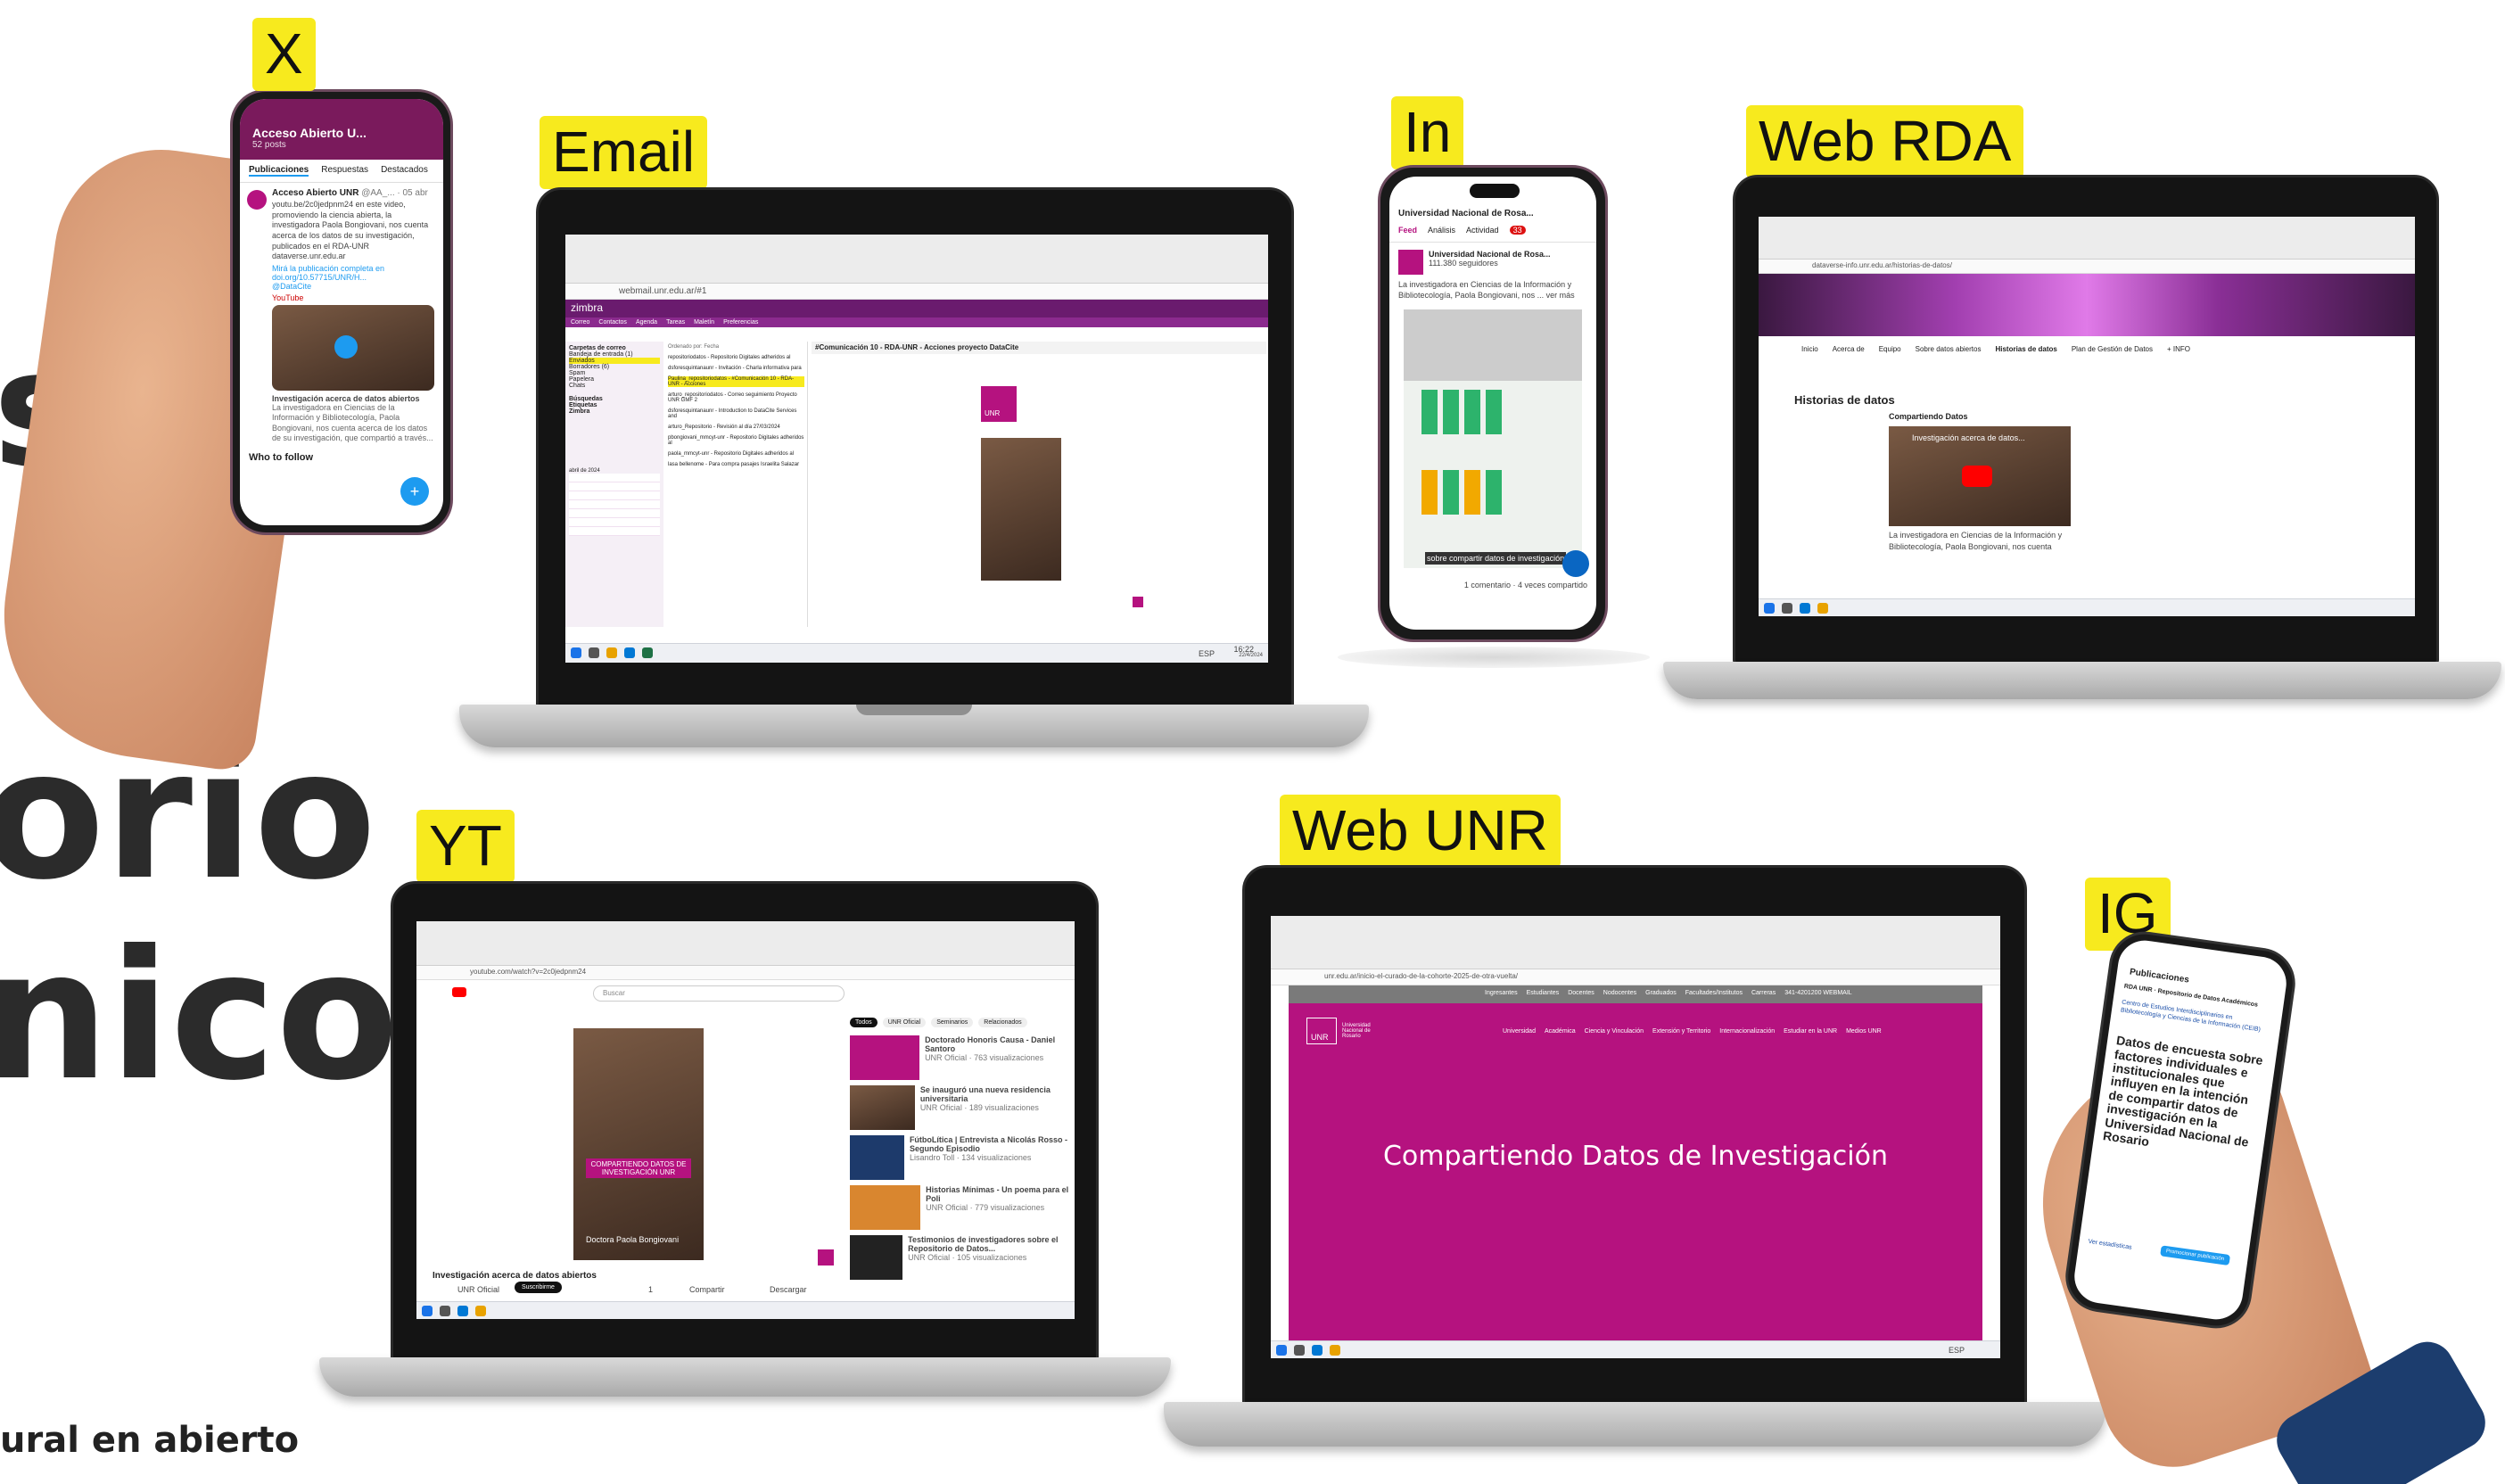  What do you see at coordinates (1021, 510) in the screenshot?
I see `email-video-thumbnail` at bounding box center [1021, 510].